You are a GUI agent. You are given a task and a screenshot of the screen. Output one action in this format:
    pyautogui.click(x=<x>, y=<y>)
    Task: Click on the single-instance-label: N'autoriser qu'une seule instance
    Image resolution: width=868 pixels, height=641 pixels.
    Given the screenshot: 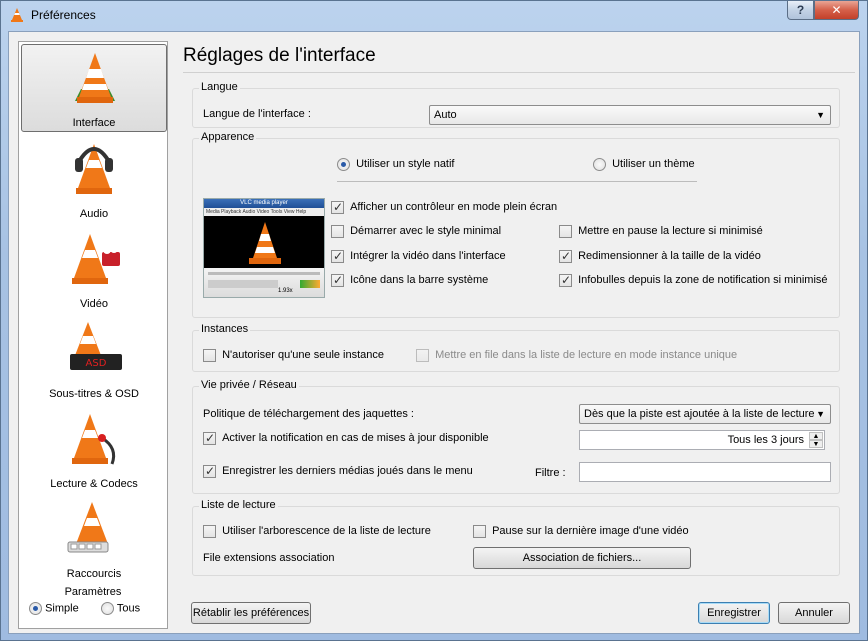 What is the action you would take?
    pyautogui.click(x=303, y=355)
    